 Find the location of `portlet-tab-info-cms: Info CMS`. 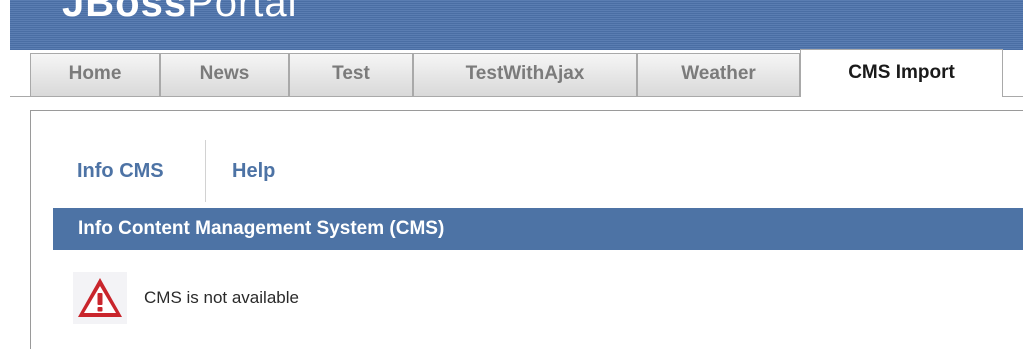

portlet-tab-info-cms: Info CMS is located at coordinates (120, 171).